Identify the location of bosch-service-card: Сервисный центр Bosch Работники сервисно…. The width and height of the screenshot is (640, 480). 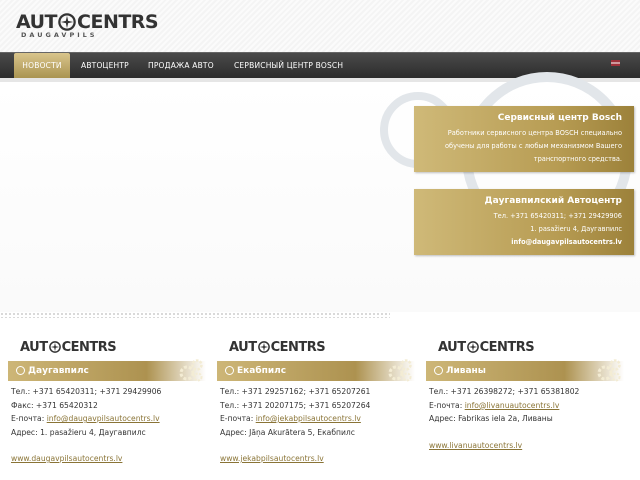
(524, 139).